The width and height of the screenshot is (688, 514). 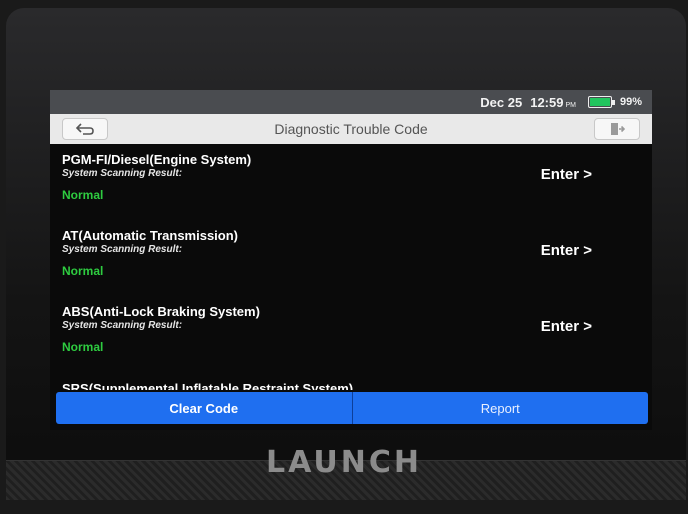 What do you see at coordinates (570, 105) in the screenshot?
I see `status-ampm: PM` at bounding box center [570, 105].